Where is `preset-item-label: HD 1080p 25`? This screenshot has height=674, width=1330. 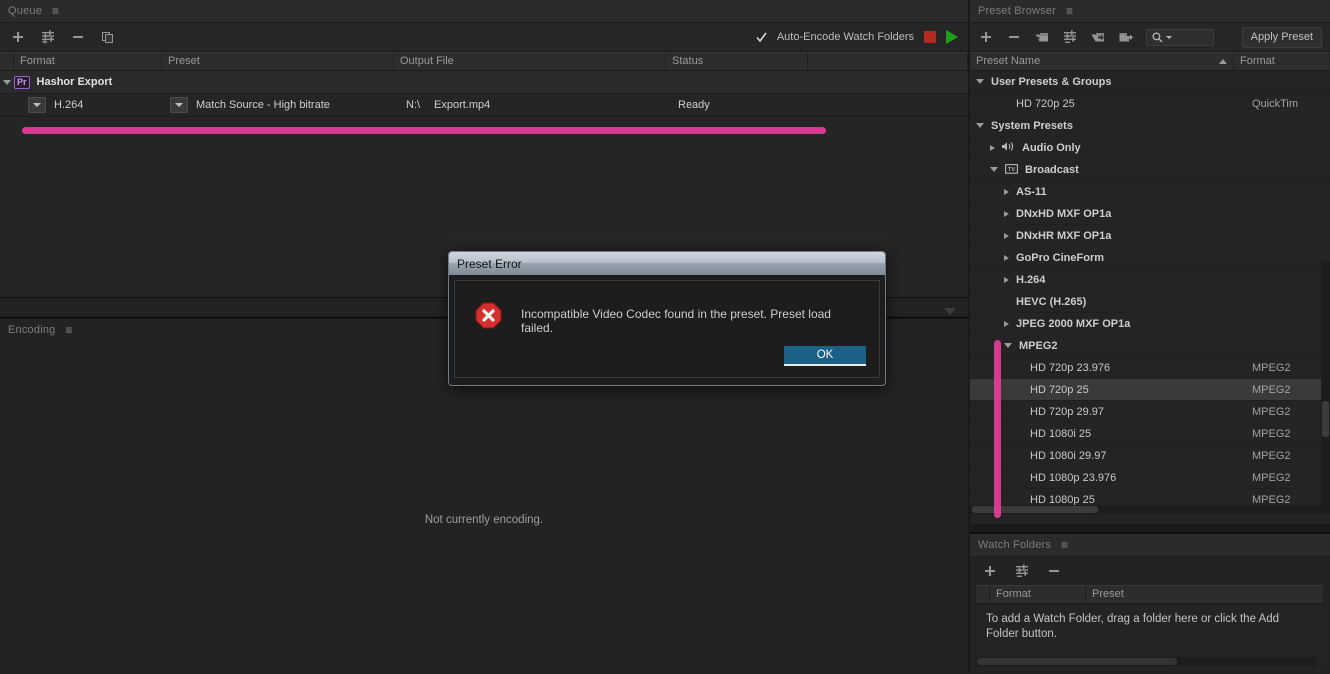 preset-item-label: HD 1080p 25 is located at coordinates (1062, 499).